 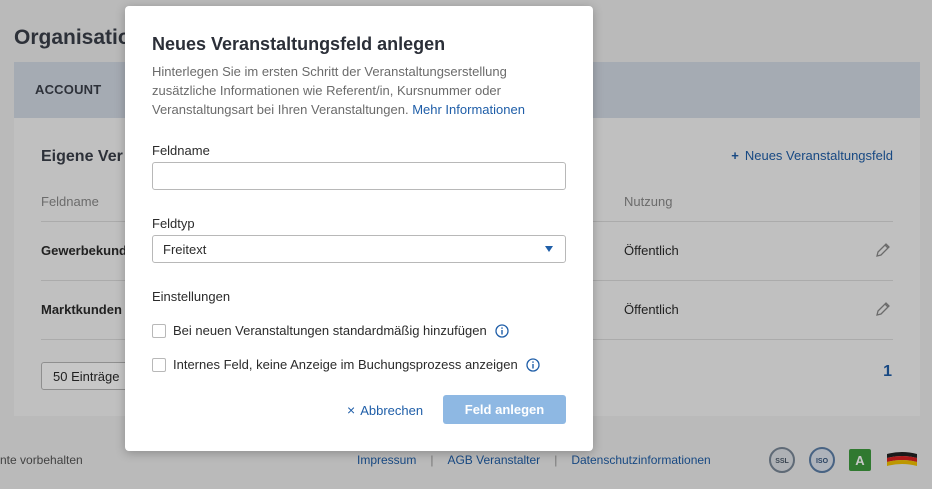 What do you see at coordinates (468, 109) in the screenshot?
I see `more-info-link: Mehr Informationen` at bounding box center [468, 109].